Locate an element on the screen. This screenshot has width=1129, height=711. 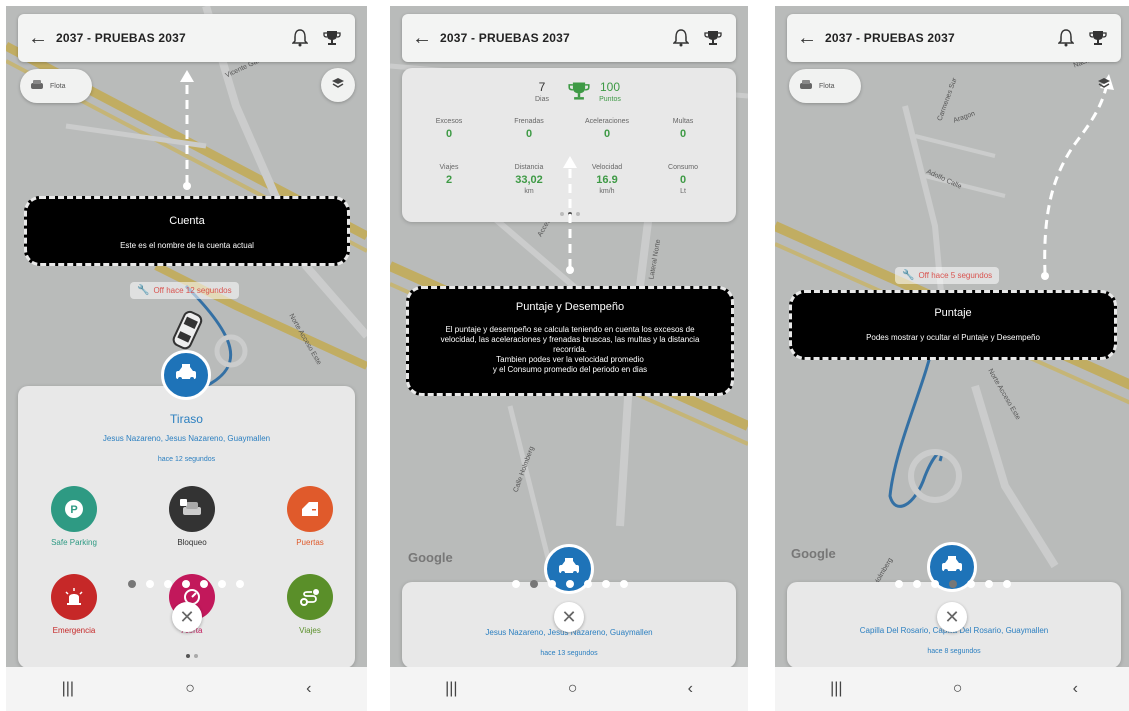
svg-text: P is located at coordinates (73, 510).